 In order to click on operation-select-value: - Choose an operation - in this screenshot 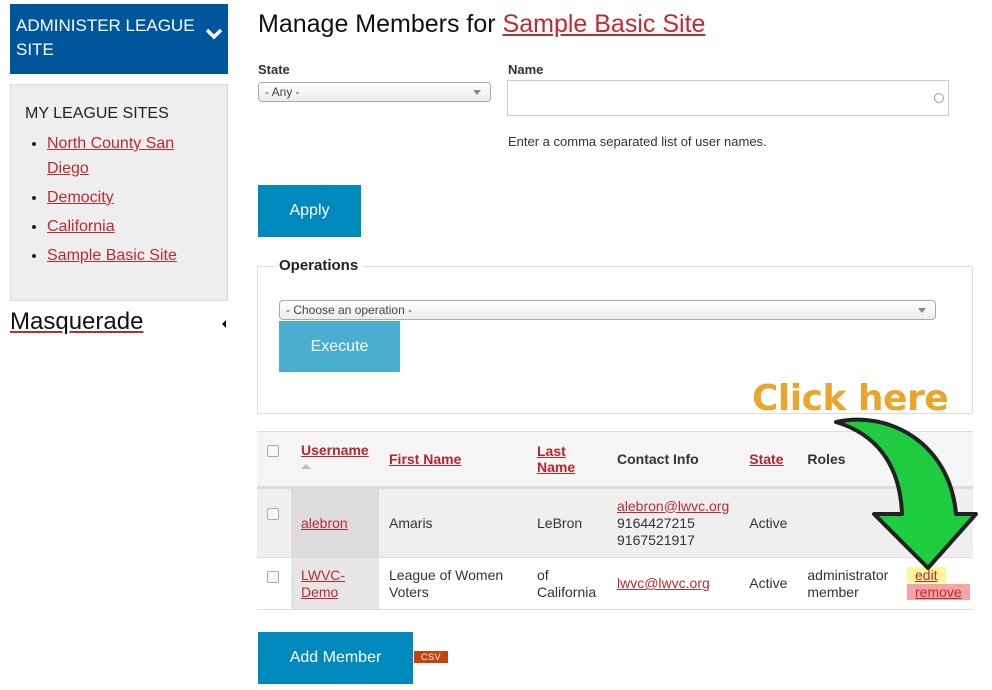, I will do `click(349, 310)`.